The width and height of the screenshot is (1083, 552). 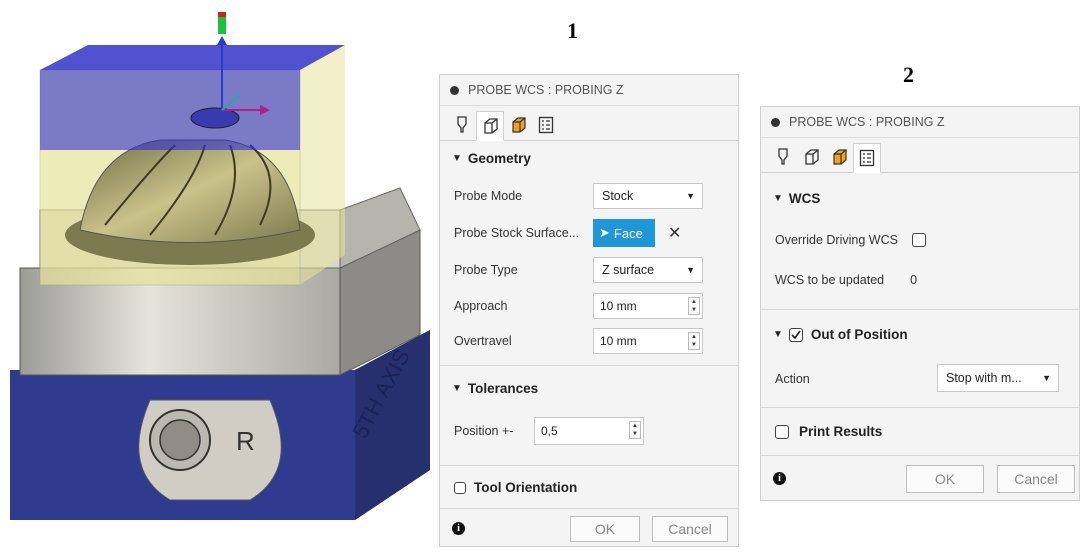 I want to click on clear-selection-icon: ✕, so click(x=674, y=233).